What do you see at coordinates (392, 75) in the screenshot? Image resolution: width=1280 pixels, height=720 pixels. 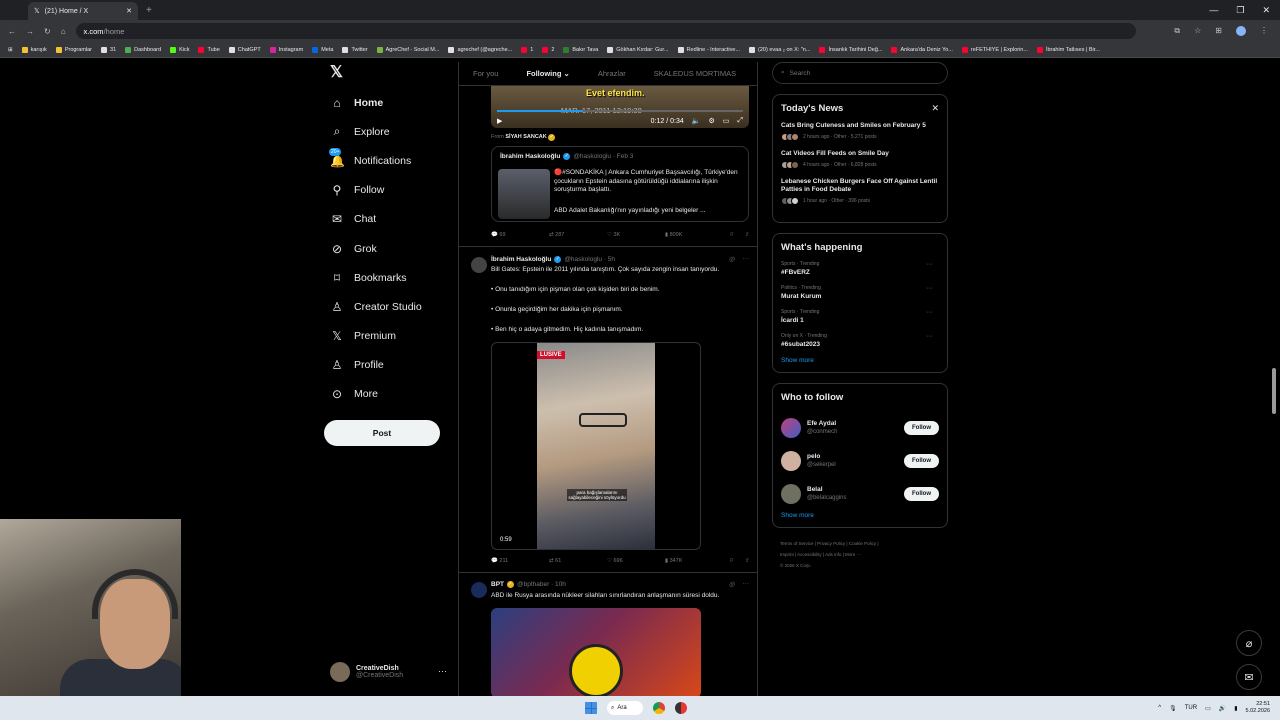 I see `x-logo-icon: 𝕏` at bounding box center [392, 75].